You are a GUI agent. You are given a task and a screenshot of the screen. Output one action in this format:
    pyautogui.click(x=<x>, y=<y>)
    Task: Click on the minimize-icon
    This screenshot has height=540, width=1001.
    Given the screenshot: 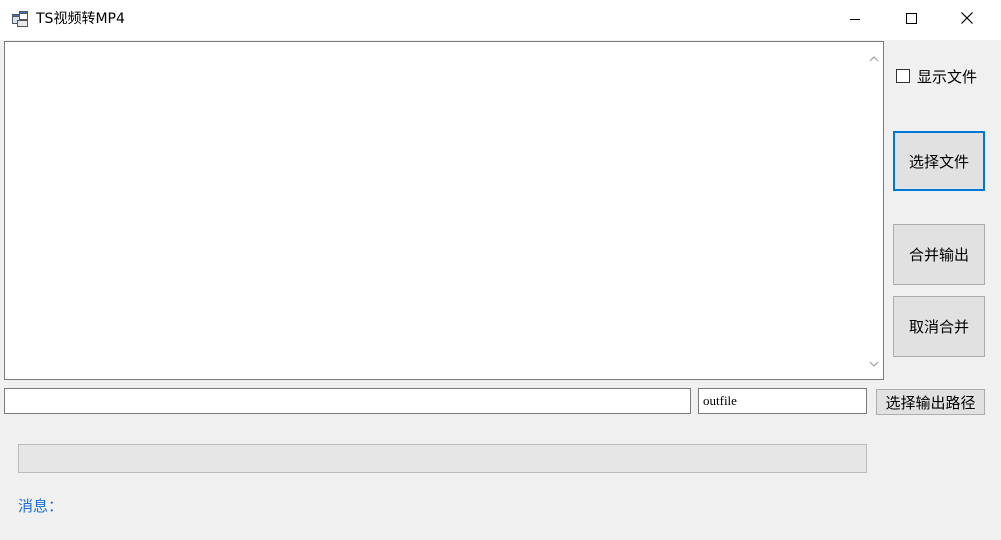 What is the action you would take?
    pyautogui.click(x=855, y=20)
    